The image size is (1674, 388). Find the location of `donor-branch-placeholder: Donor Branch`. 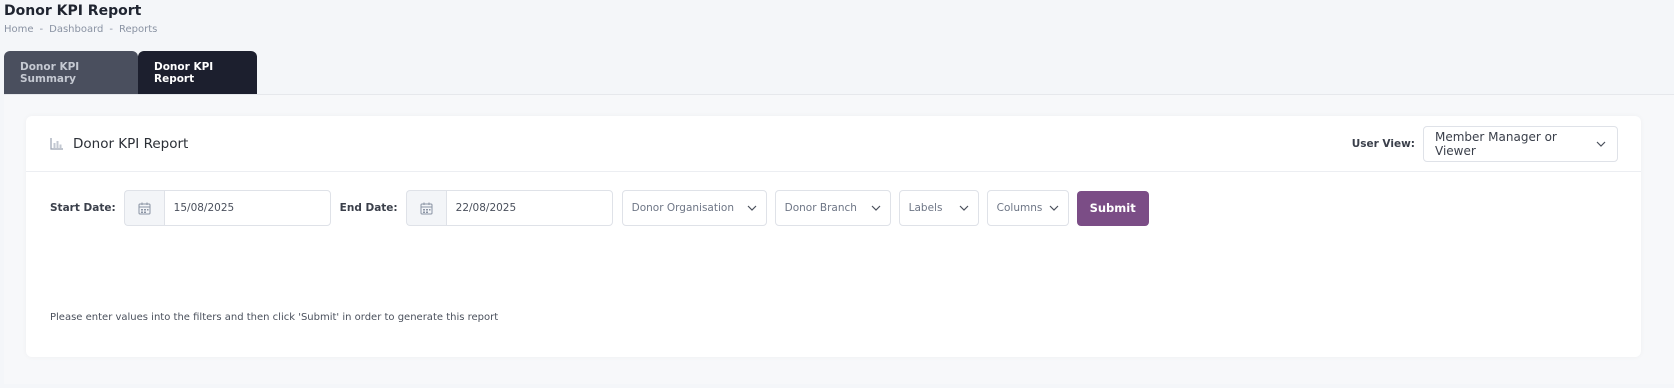

donor-branch-placeholder: Donor Branch is located at coordinates (820, 208).